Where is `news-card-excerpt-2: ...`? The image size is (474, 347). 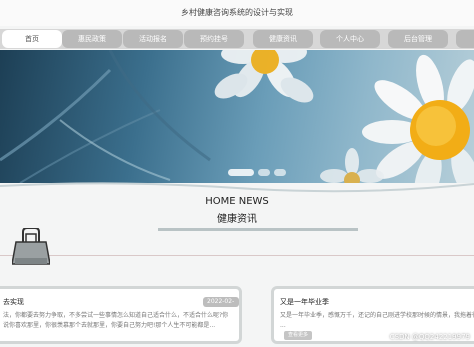 news-card-excerpt-2: ... is located at coordinates (283, 325).